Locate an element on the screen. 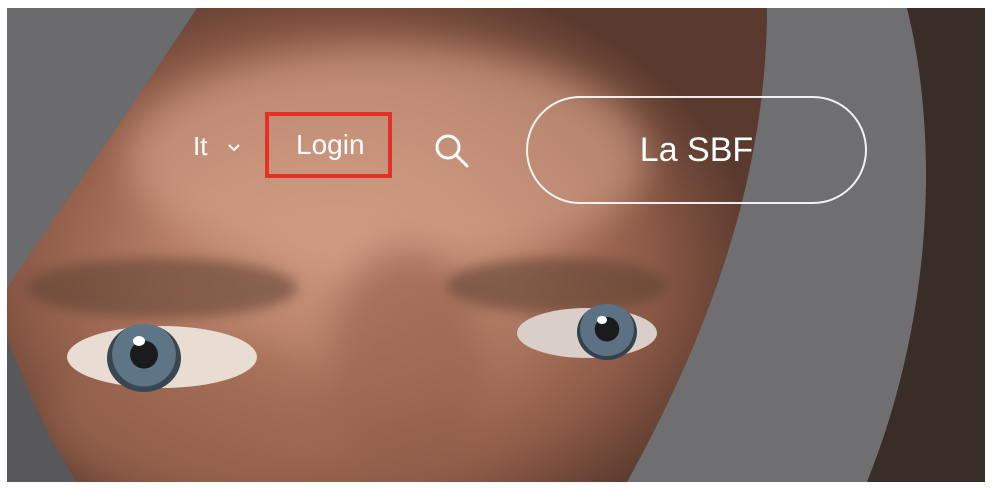  login-highlight-box is located at coordinates (328, 145).